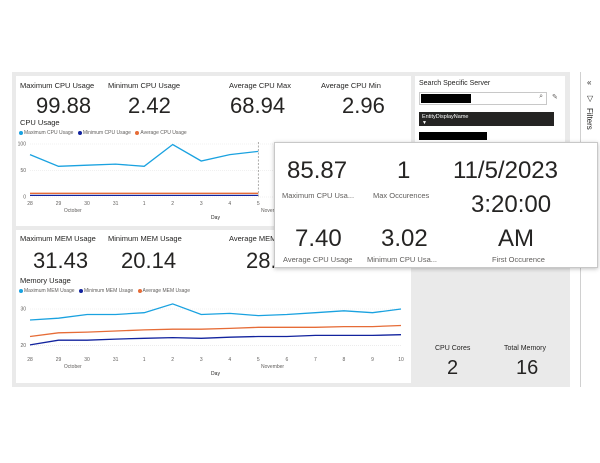  I want to click on kpi-value-min-mem: 20.14, so click(149, 260).